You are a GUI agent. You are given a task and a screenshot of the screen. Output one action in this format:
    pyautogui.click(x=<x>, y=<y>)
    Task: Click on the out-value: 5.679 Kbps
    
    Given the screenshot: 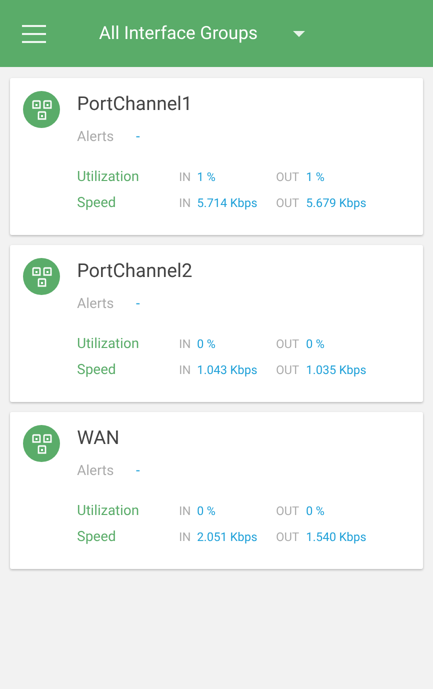 What is the action you would take?
    pyautogui.click(x=336, y=203)
    